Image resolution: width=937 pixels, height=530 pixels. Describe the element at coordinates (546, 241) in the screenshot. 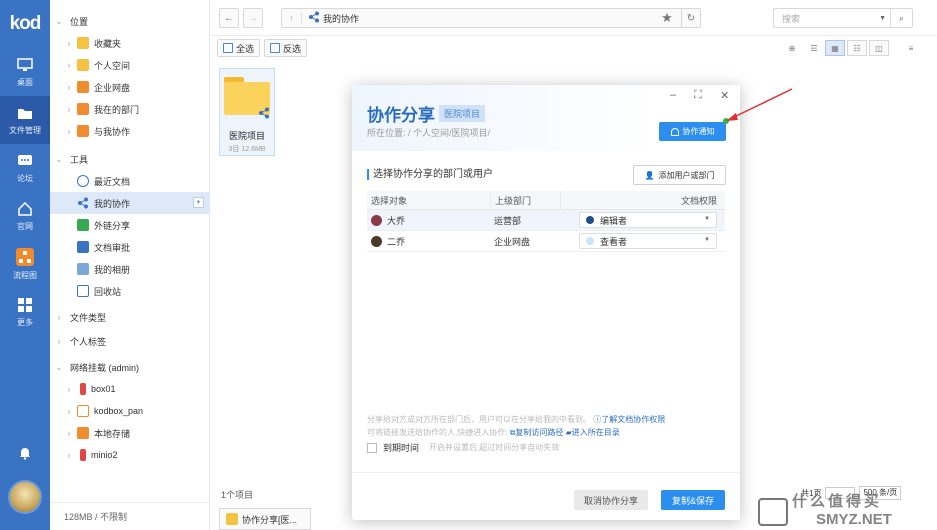

I see `table-row: 二乔 企业网盘 查看者 ▼` at that location.